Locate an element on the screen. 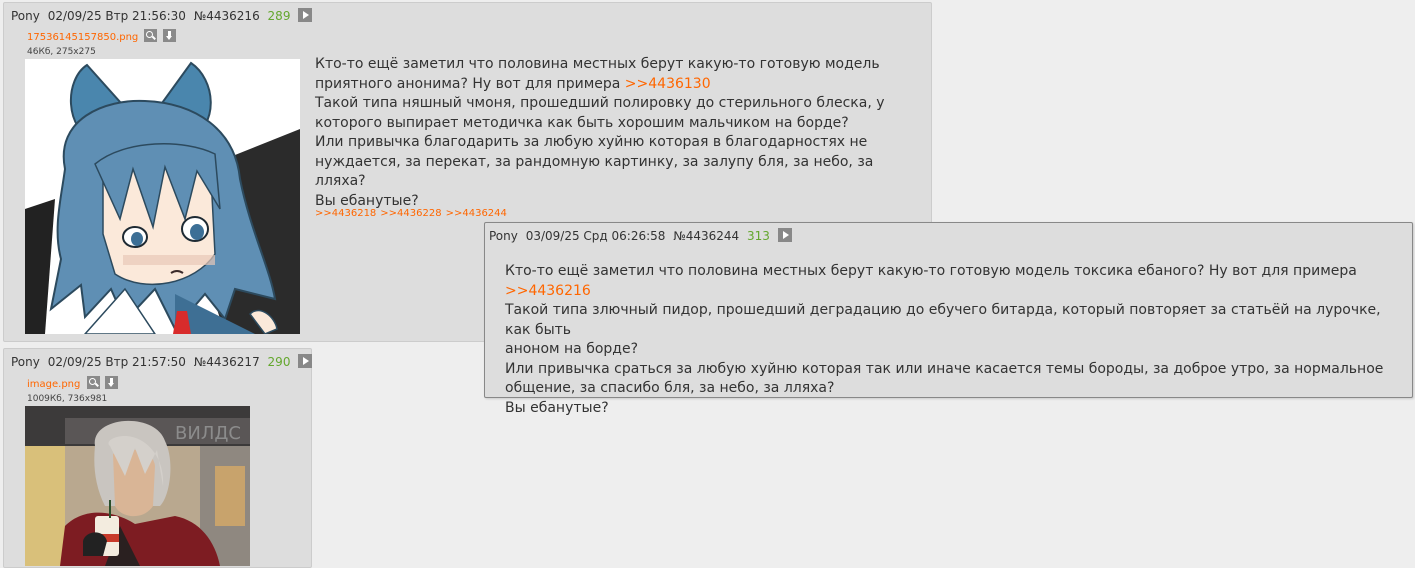  message-text: приятного анонима? Ну вот для примера is located at coordinates (470, 83).